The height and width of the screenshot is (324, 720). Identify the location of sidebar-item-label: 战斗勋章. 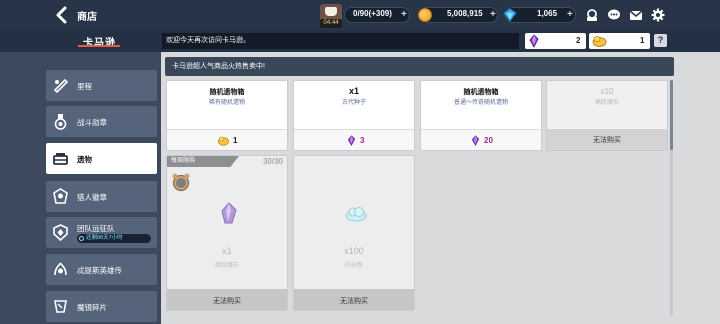
(92, 122).